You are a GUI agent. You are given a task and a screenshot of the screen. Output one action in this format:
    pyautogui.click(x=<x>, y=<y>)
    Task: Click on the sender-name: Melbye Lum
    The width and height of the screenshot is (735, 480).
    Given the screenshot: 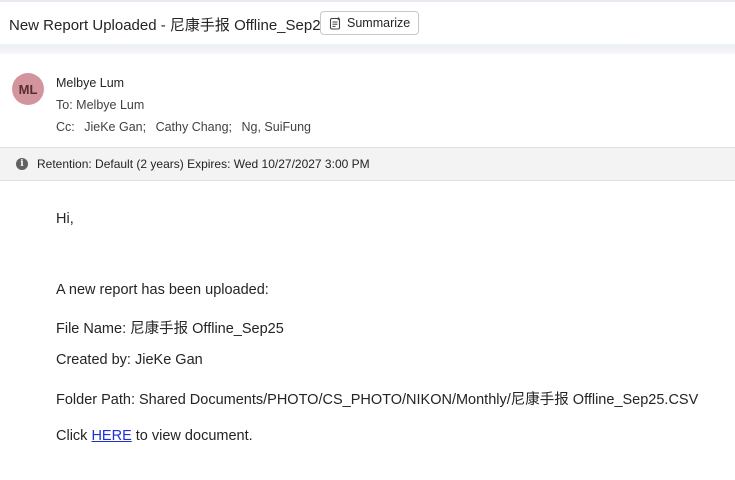 What is the action you would take?
    pyautogui.click(x=90, y=83)
    